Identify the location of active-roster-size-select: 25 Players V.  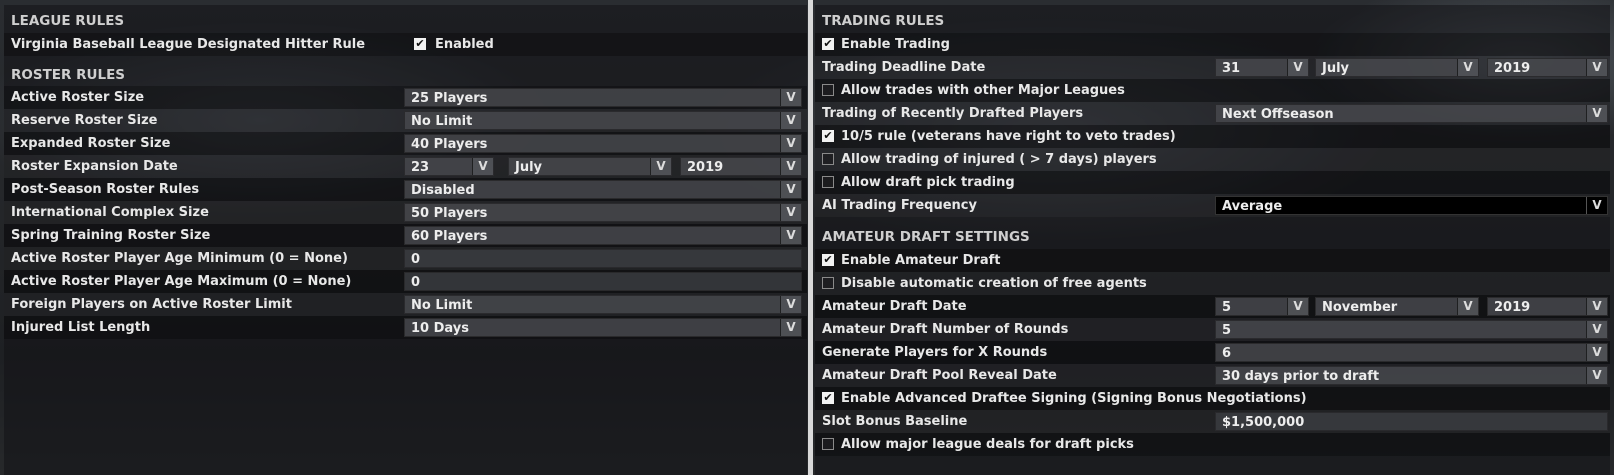
(603, 97).